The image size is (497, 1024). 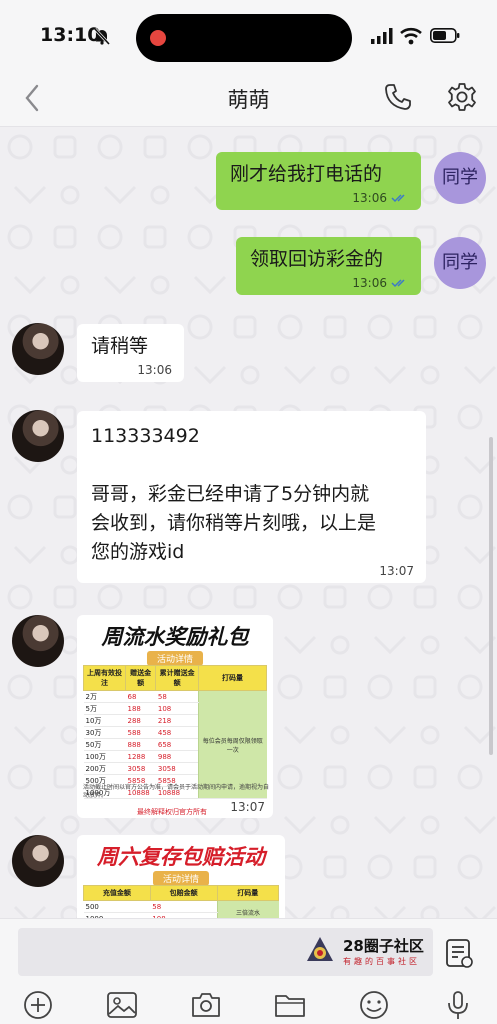 I want to click on promo-title: 周六复存包赔活动, so click(x=181, y=857).